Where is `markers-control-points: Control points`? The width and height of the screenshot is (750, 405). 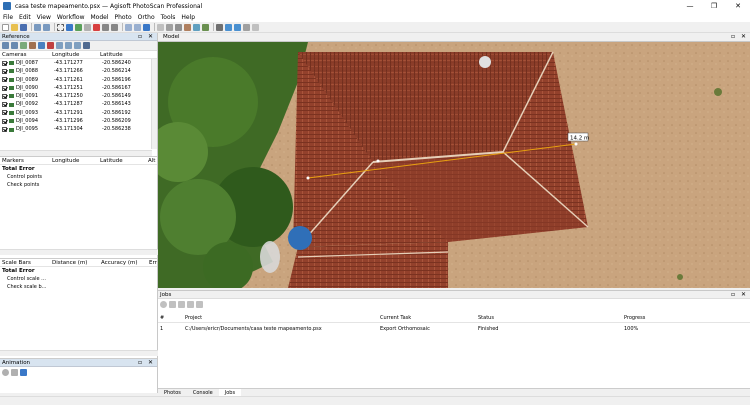
markers-control-points: Control points is located at coordinates (78, 177).